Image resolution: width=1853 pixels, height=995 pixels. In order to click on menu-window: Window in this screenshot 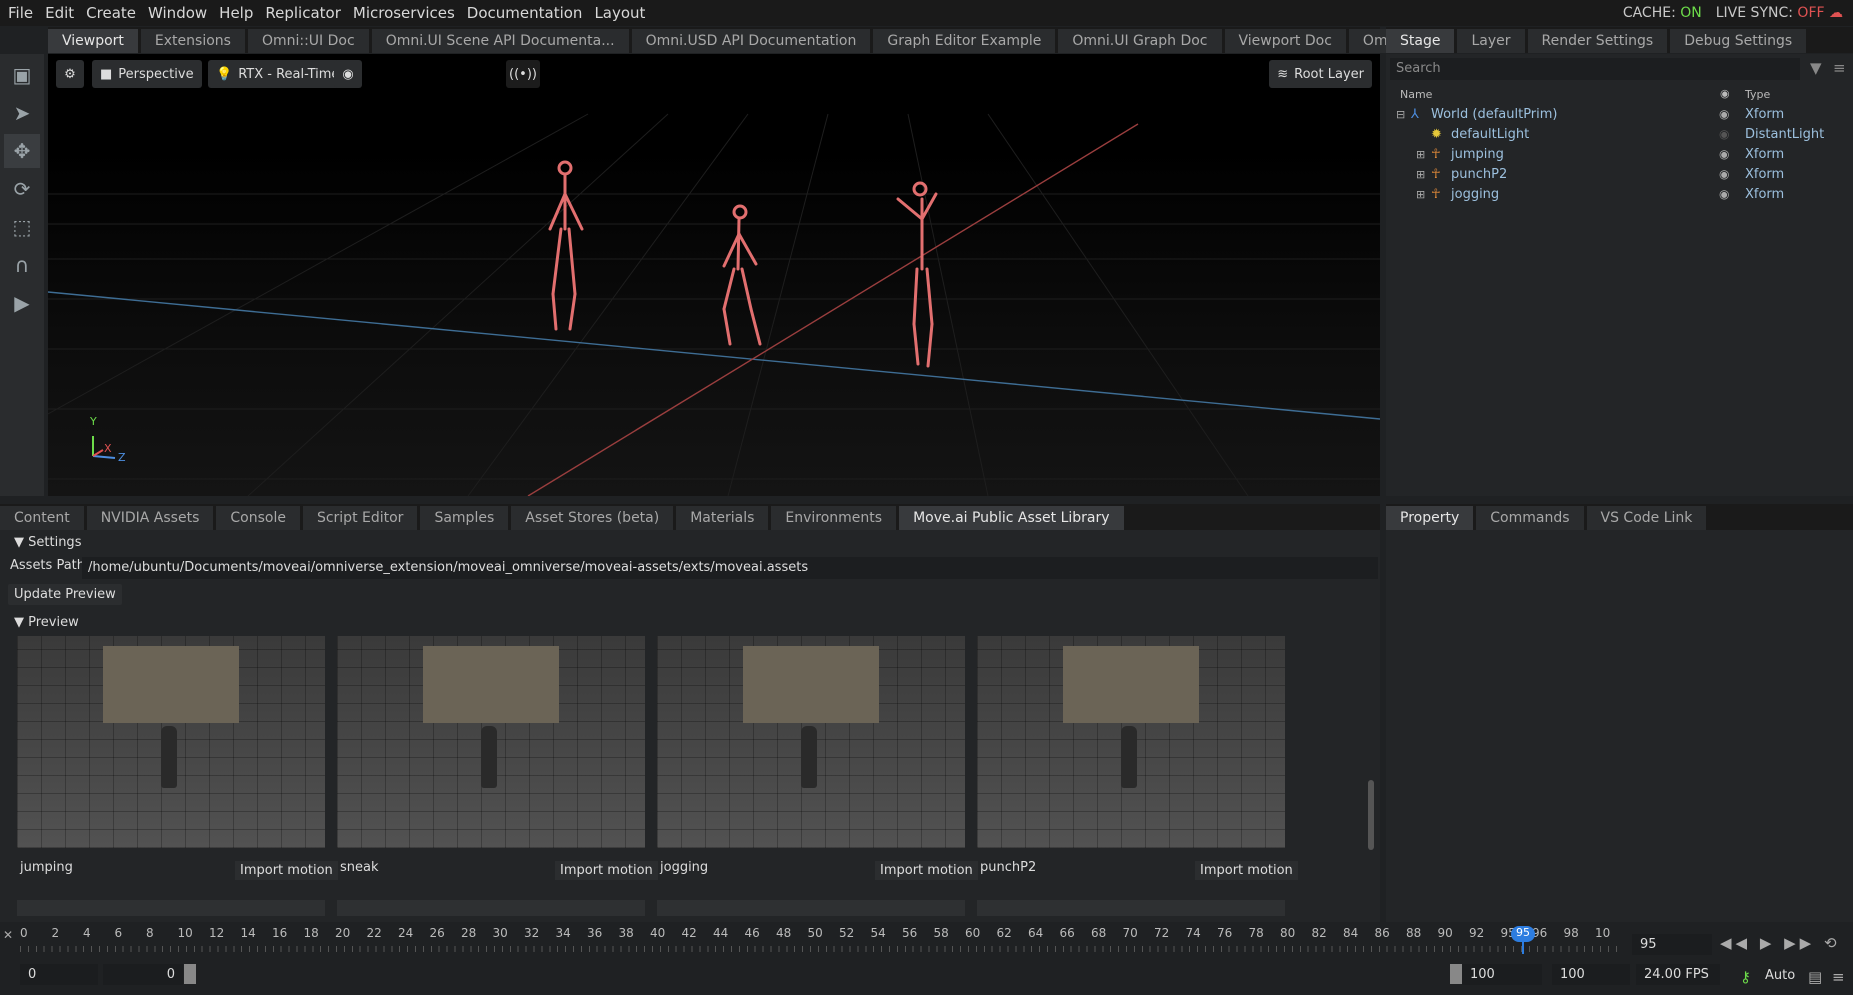, I will do `click(177, 13)`.